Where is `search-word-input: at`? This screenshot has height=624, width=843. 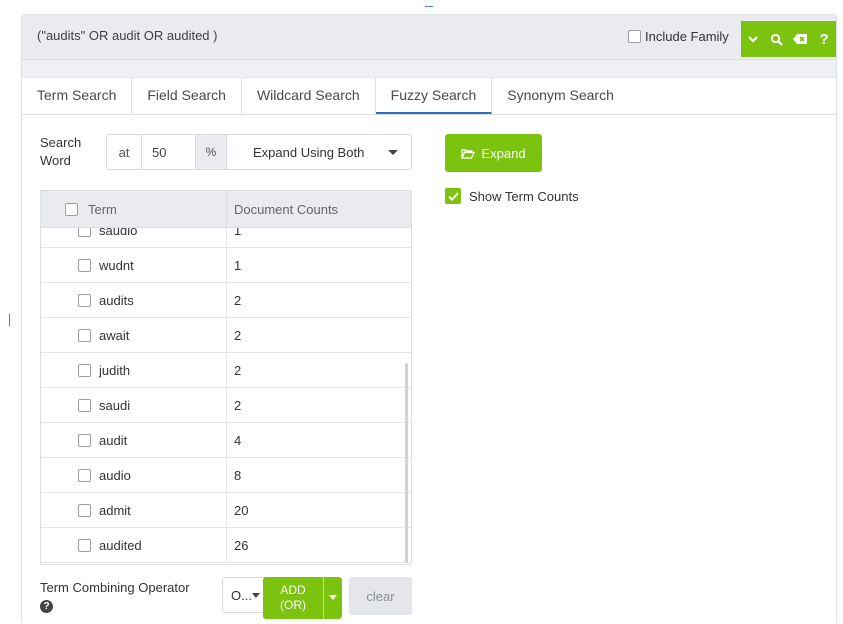
search-word-input: at is located at coordinates (124, 152).